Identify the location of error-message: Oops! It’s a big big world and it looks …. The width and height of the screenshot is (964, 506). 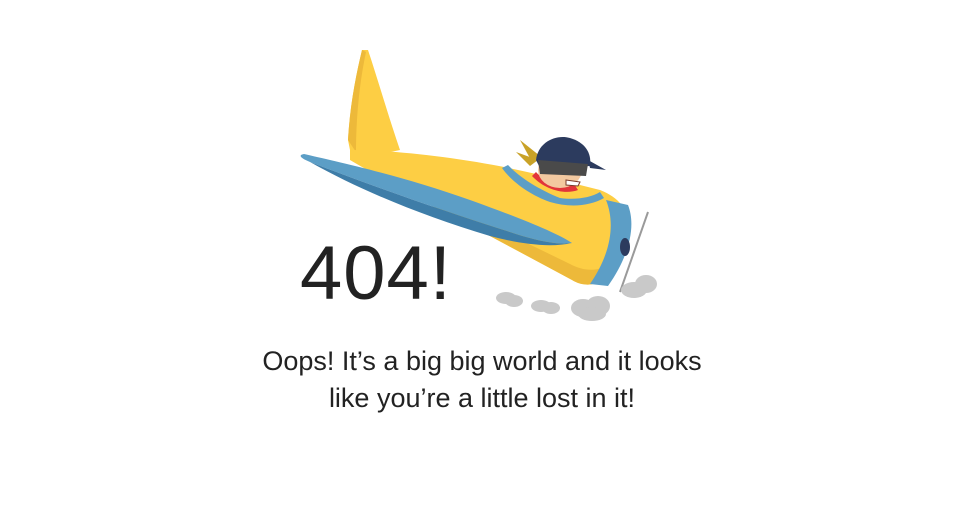
(482, 380).